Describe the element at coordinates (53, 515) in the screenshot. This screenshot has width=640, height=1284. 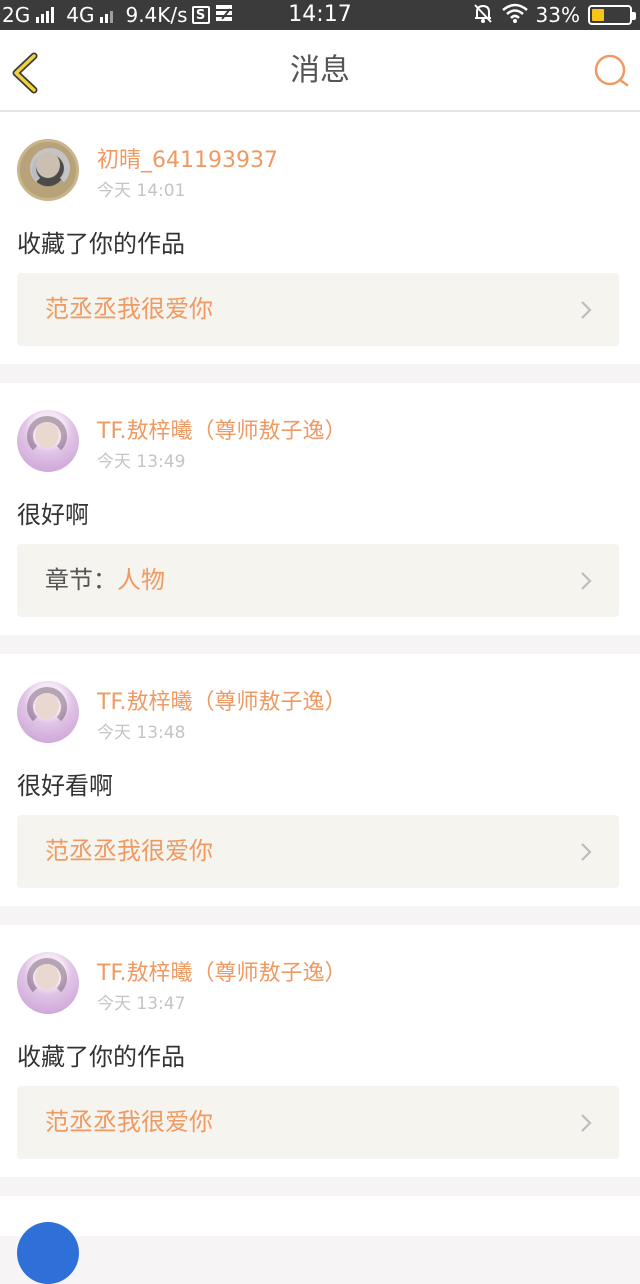
I see `message-text: 很好啊` at that location.